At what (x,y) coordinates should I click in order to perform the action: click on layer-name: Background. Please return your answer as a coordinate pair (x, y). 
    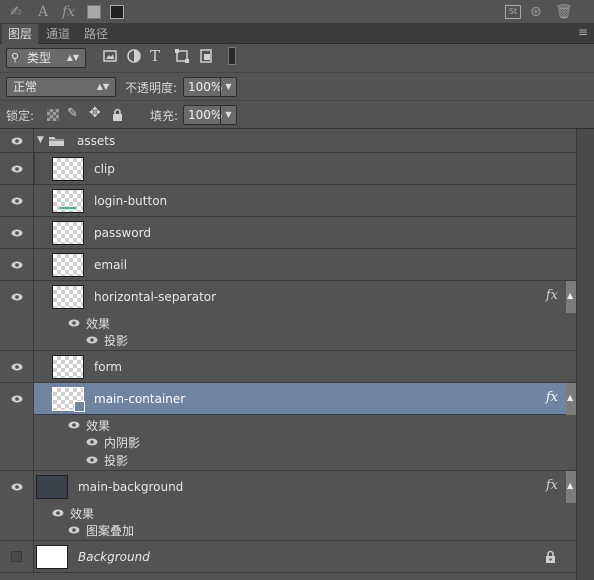
    Looking at the image, I should click on (114, 557).